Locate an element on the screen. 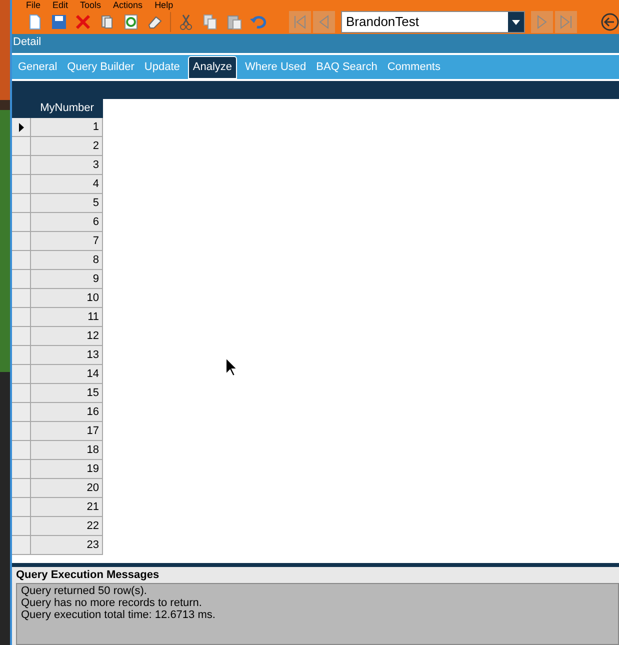 Image resolution: width=619 pixels, height=645 pixels. table-cell: 23 is located at coordinates (67, 545).